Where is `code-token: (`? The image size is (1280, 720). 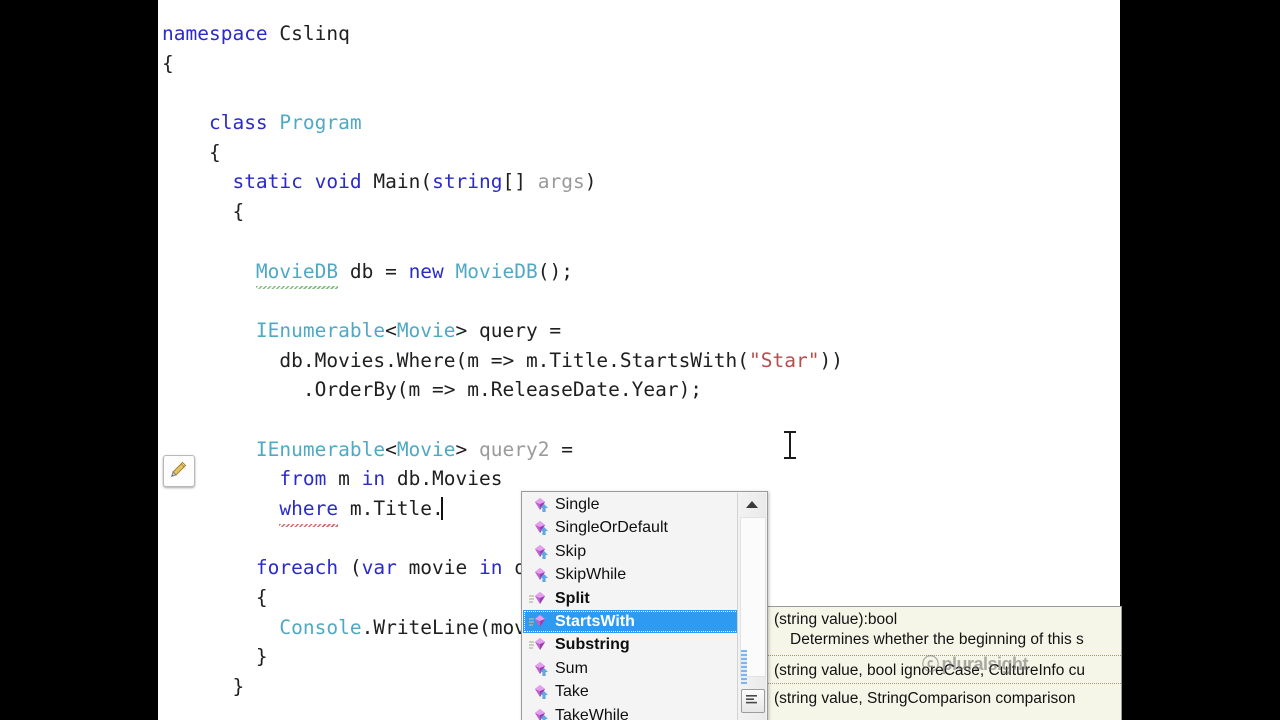
code-token: ( is located at coordinates (350, 568).